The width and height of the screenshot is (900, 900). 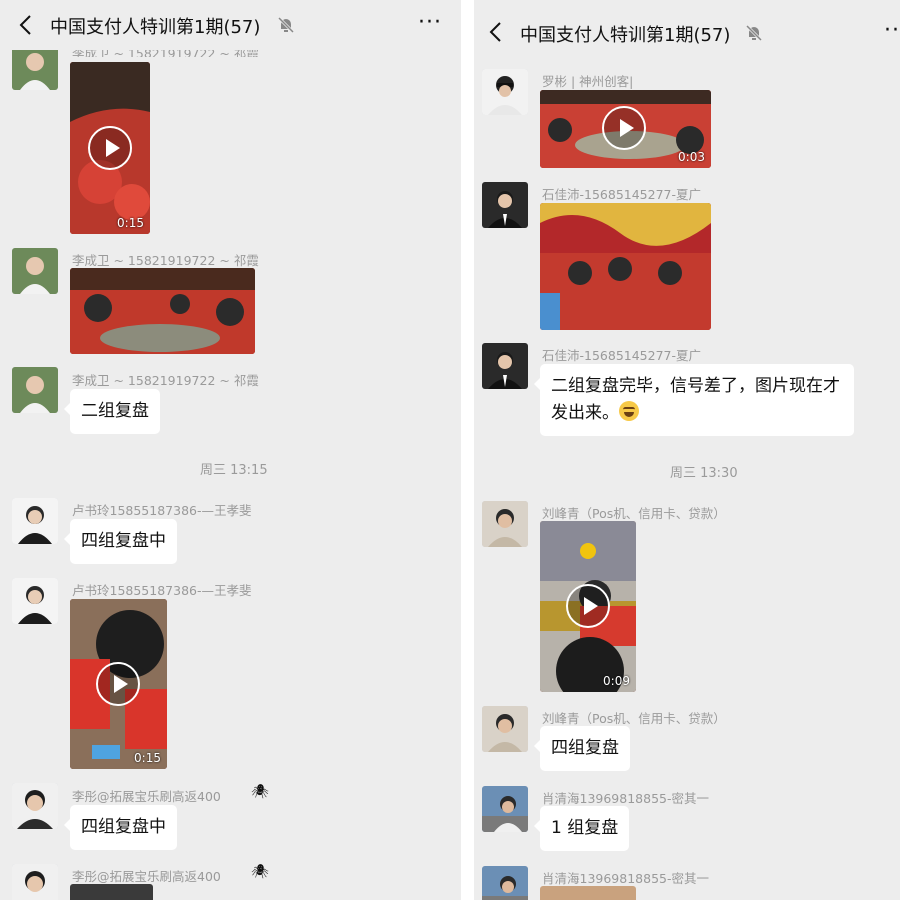 I want to click on timestamp: 周三 13:30, so click(x=704, y=473).